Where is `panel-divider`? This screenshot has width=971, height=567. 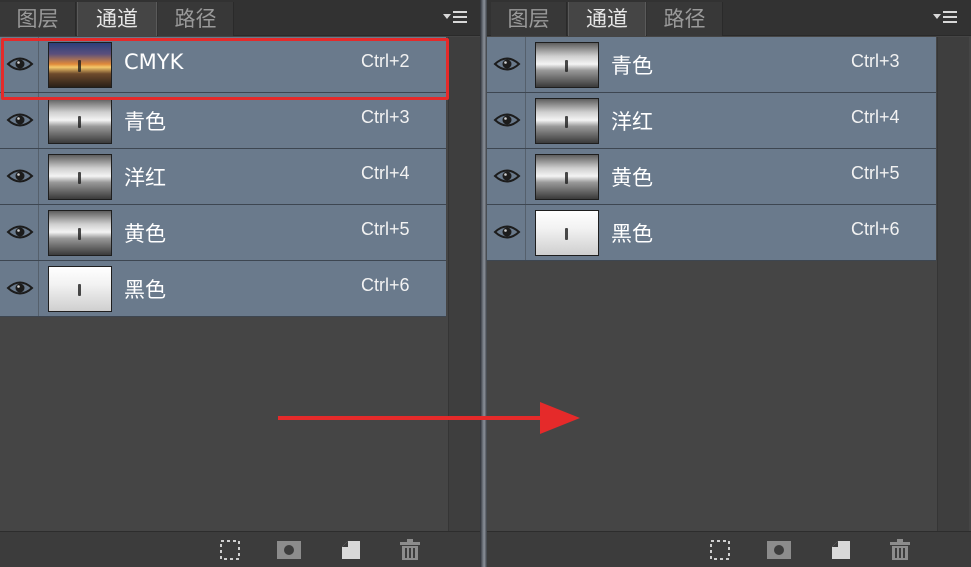 panel-divider is located at coordinates (483, 283).